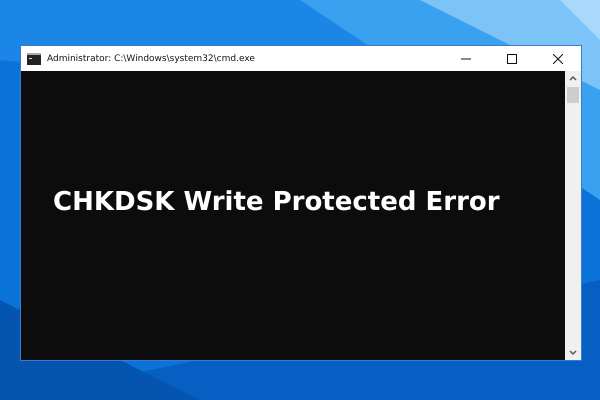 This screenshot has width=600, height=400. Describe the element at coordinates (276, 201) in the screenshot. I see `headline: CHKDSK Write Protected Error` at that location.